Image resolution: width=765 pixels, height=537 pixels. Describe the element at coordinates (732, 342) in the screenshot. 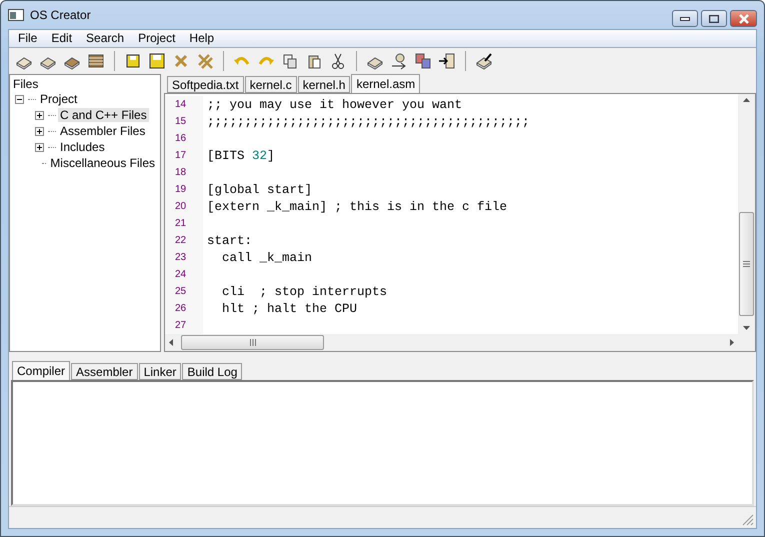

I see `right-arrow-icon` at that location.